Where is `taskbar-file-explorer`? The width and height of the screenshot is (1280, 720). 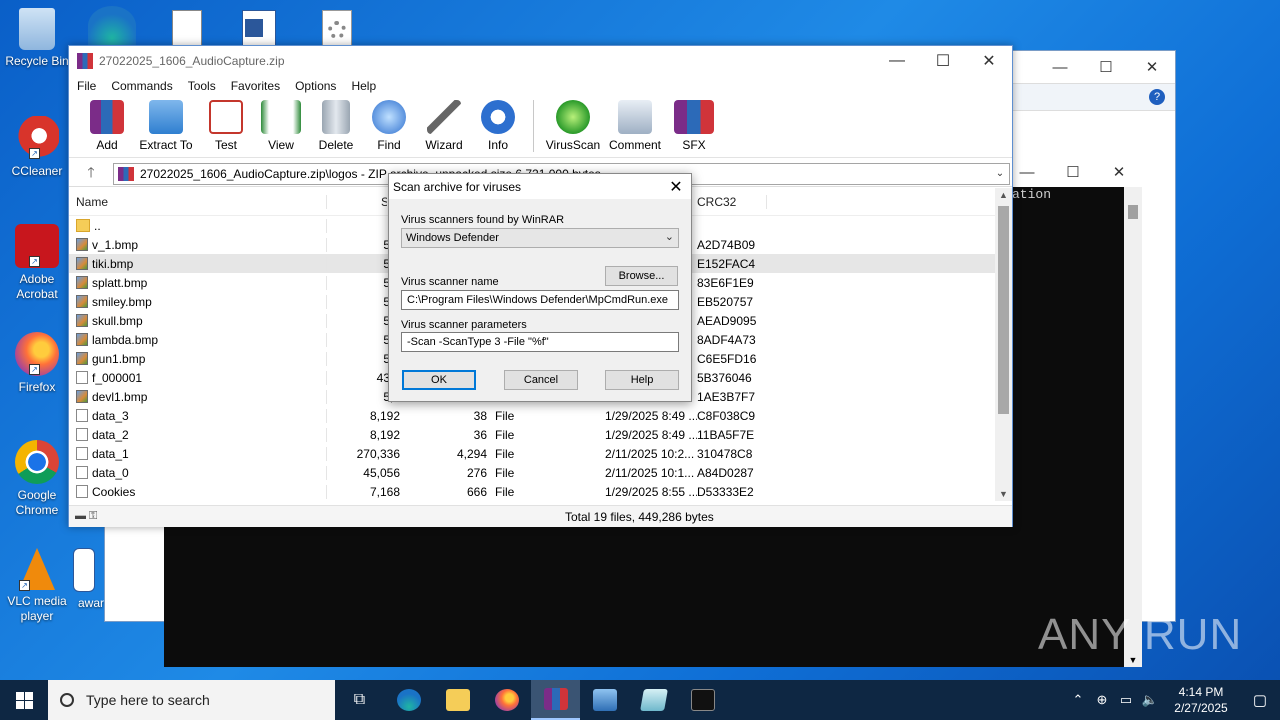 taskbar-file-explorer is located at coordinates (457, 700).